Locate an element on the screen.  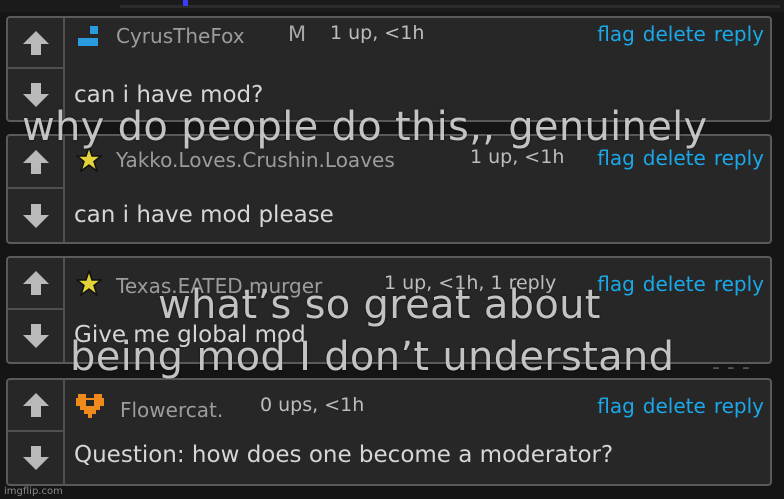
comment-header: CyrusTheFox M 1 up, <1h flag delete reply is located at coordinates (420, 37).